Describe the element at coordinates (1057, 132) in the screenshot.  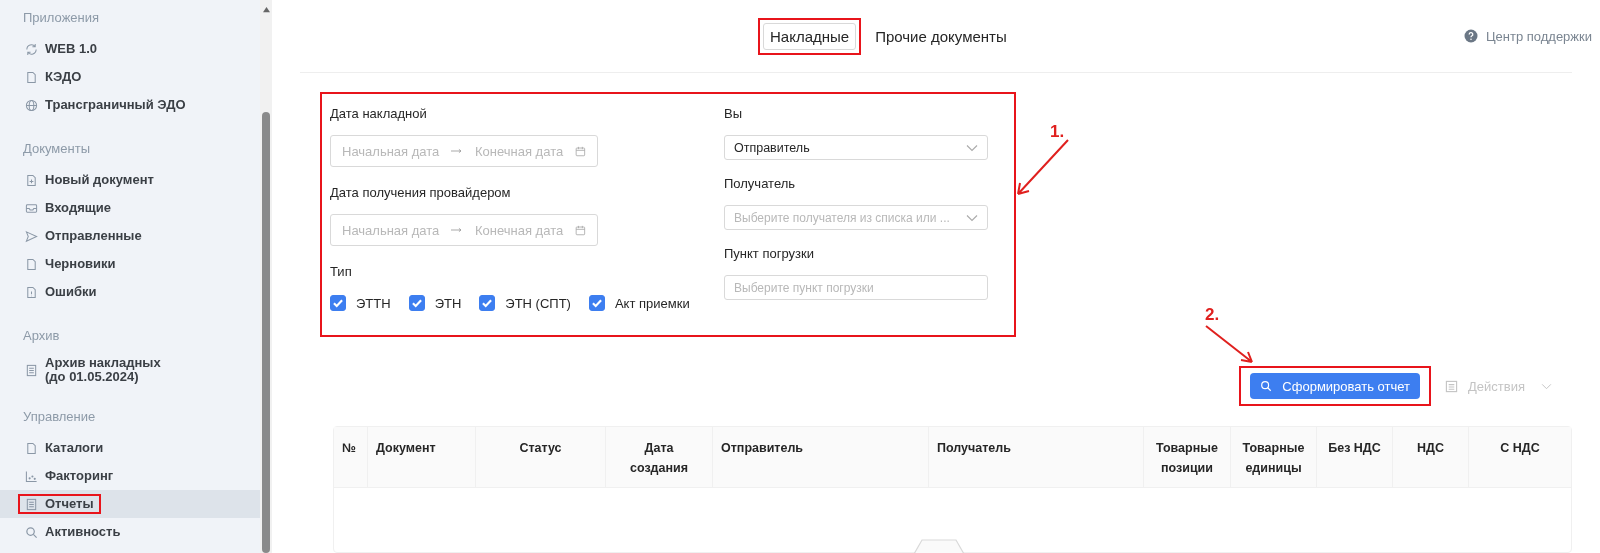
I see `annotation-label: 1.` at that location.